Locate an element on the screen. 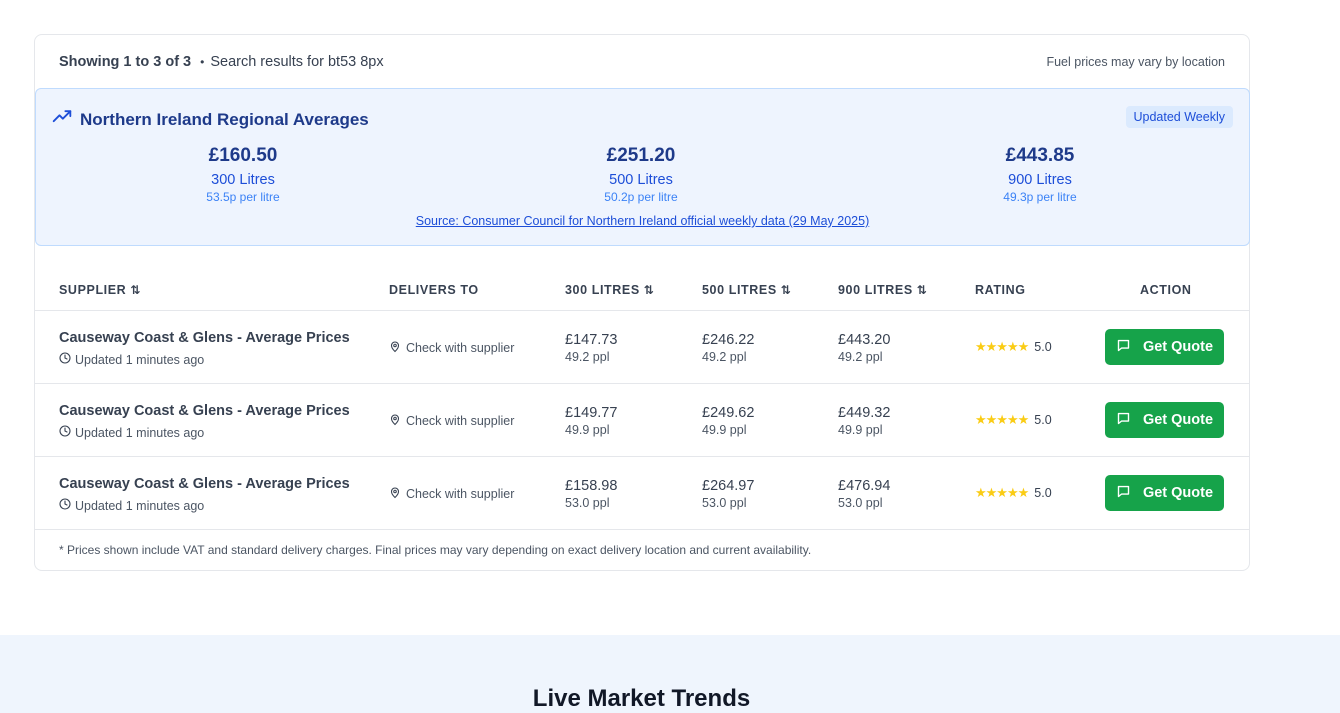 This screenshot has width=1340, height=713. price-900: £449.32 49.9 ppl is located at coordinates (864, 421).